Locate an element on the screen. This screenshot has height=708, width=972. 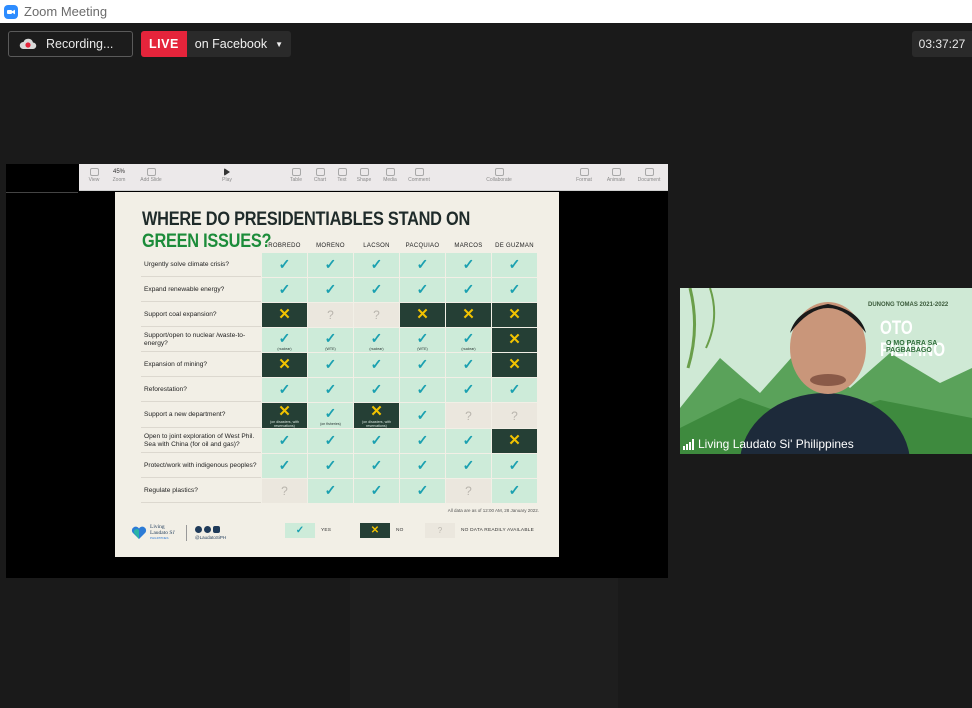
brand-name-text: Living Laudato Si' is located at coordinates (162, 530).